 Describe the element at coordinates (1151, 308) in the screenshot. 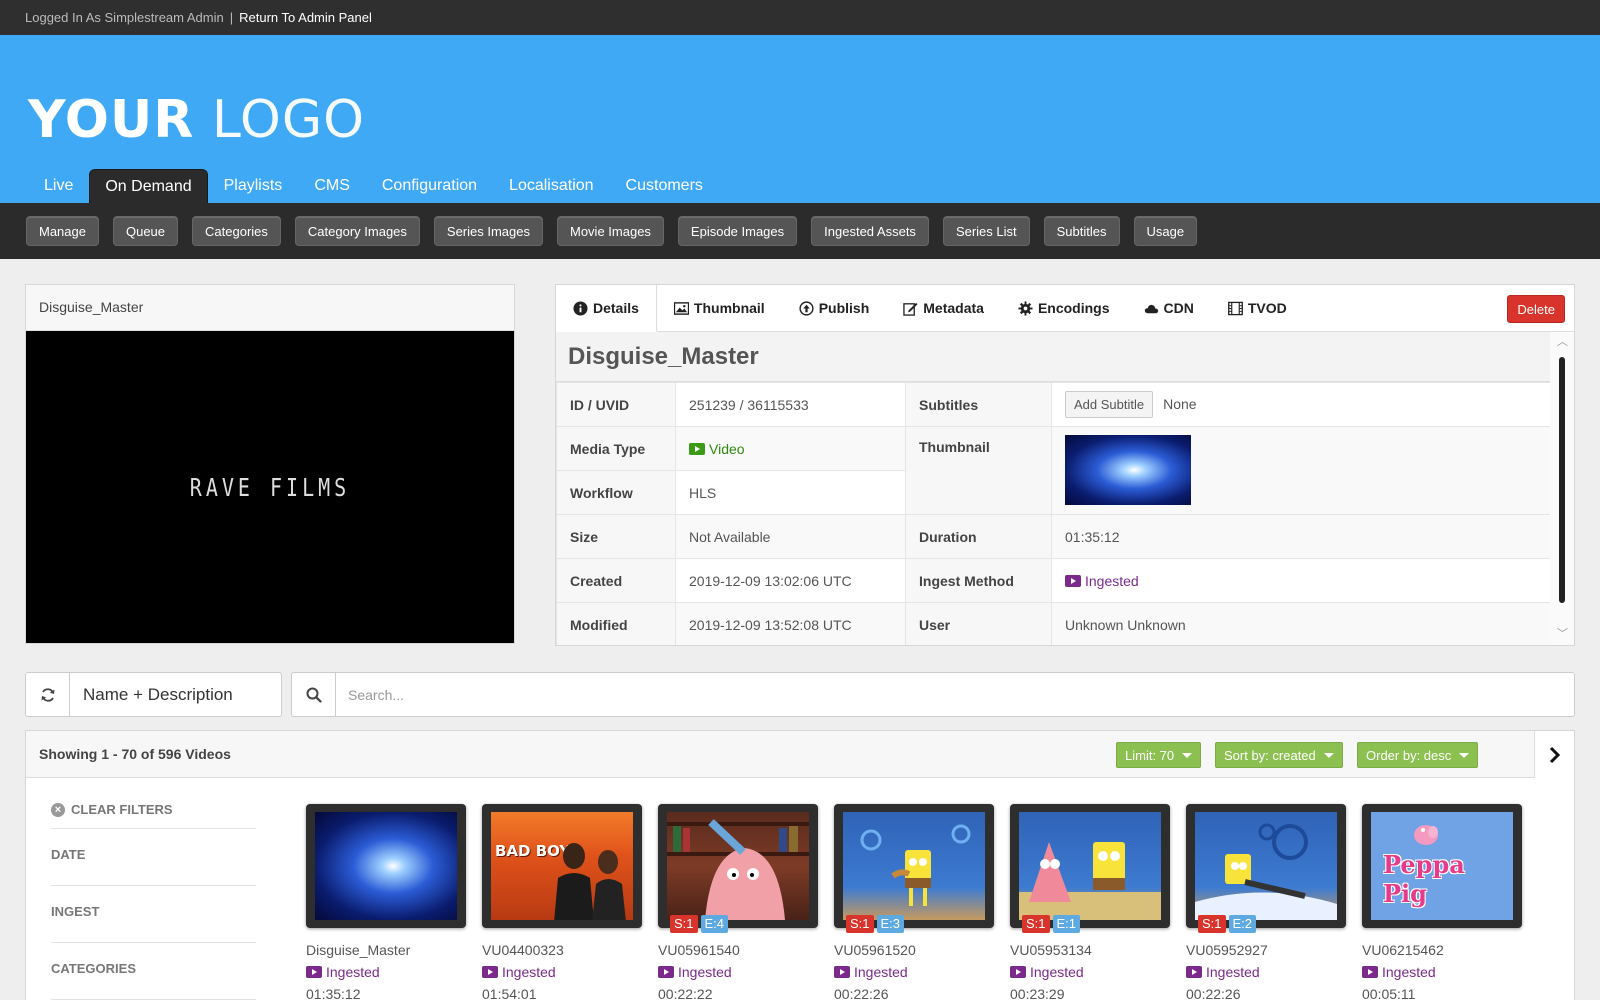

I see `cloud-icon` at that location.